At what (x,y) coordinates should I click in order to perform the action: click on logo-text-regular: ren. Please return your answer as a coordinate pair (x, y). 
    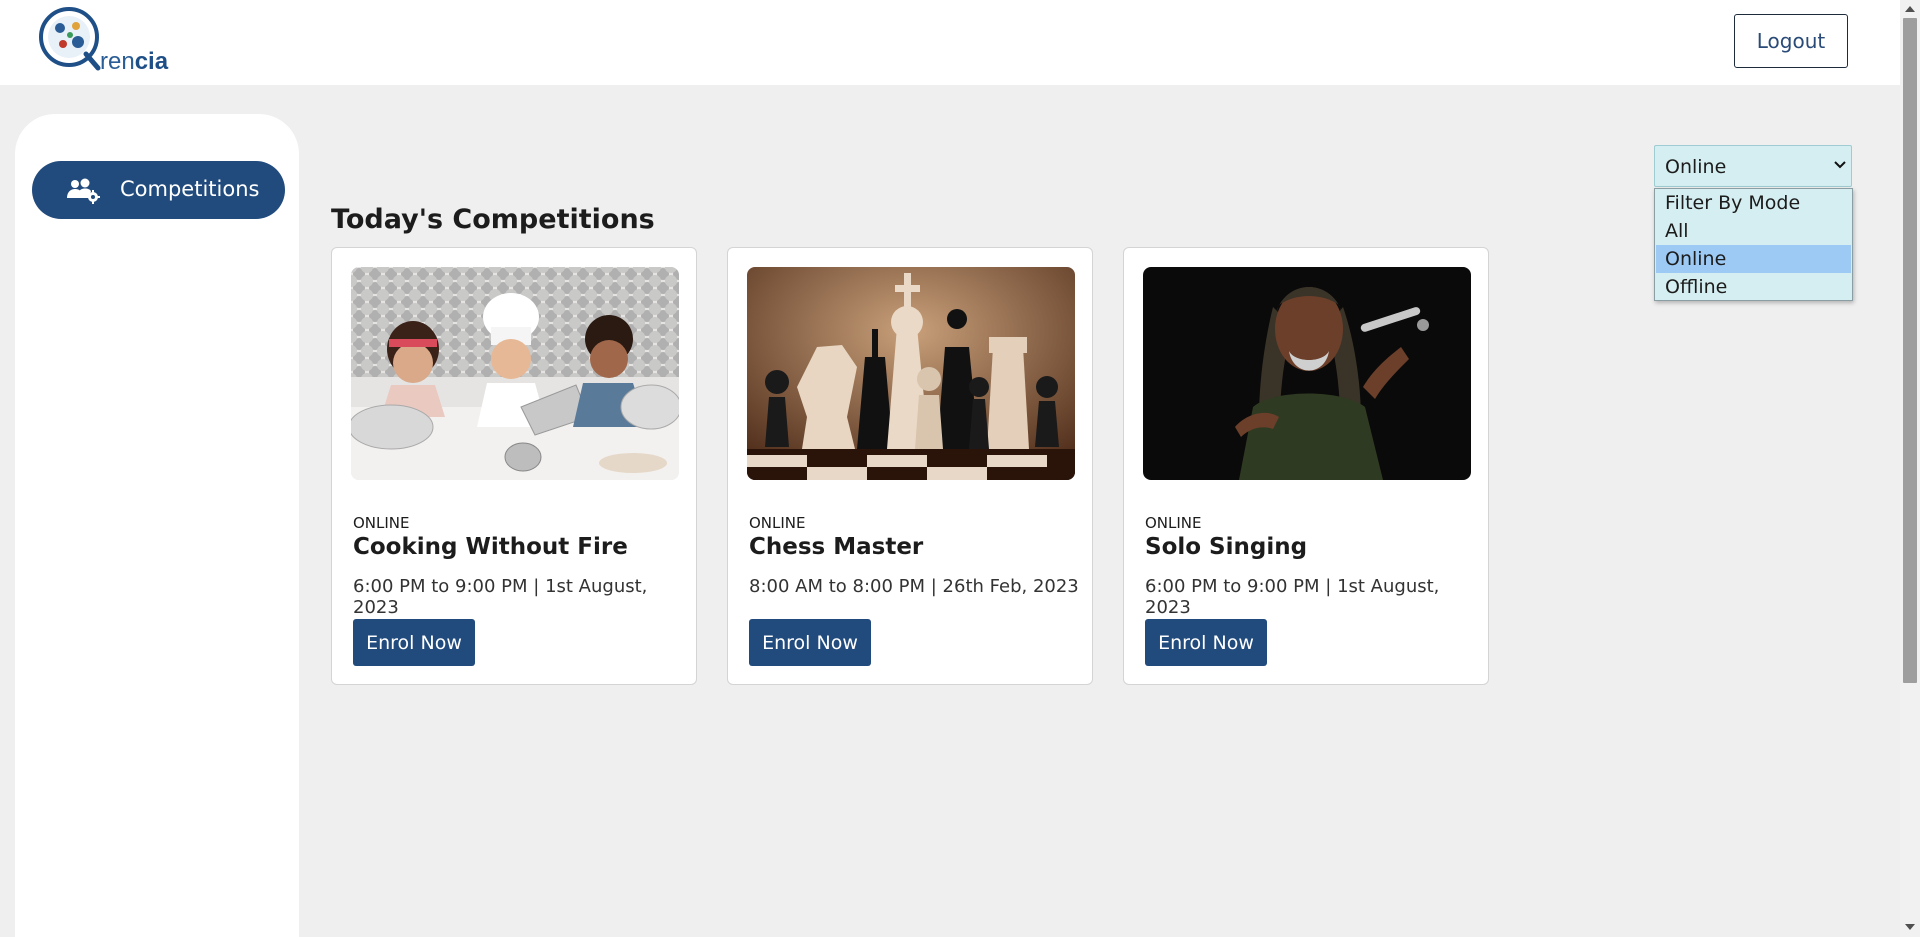
    Looking at the image, I should click on (117, 61).